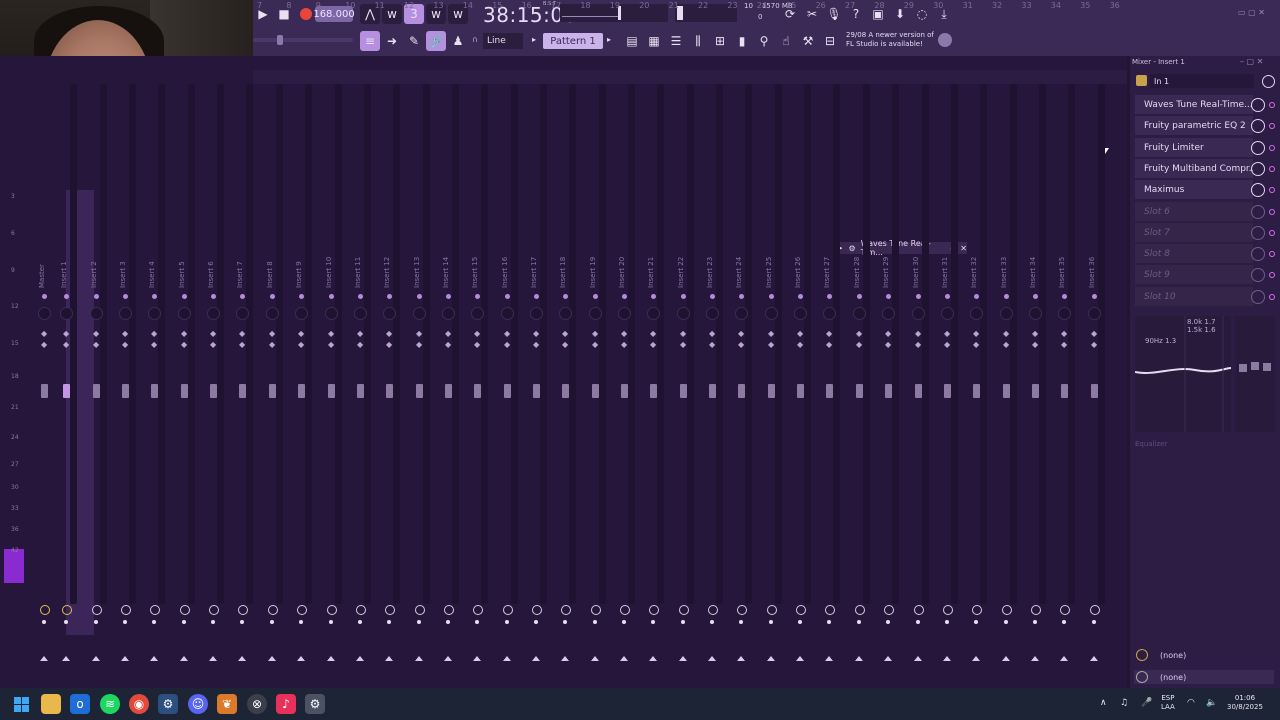  I want to click on master-volume-slider, so click(303, 40).